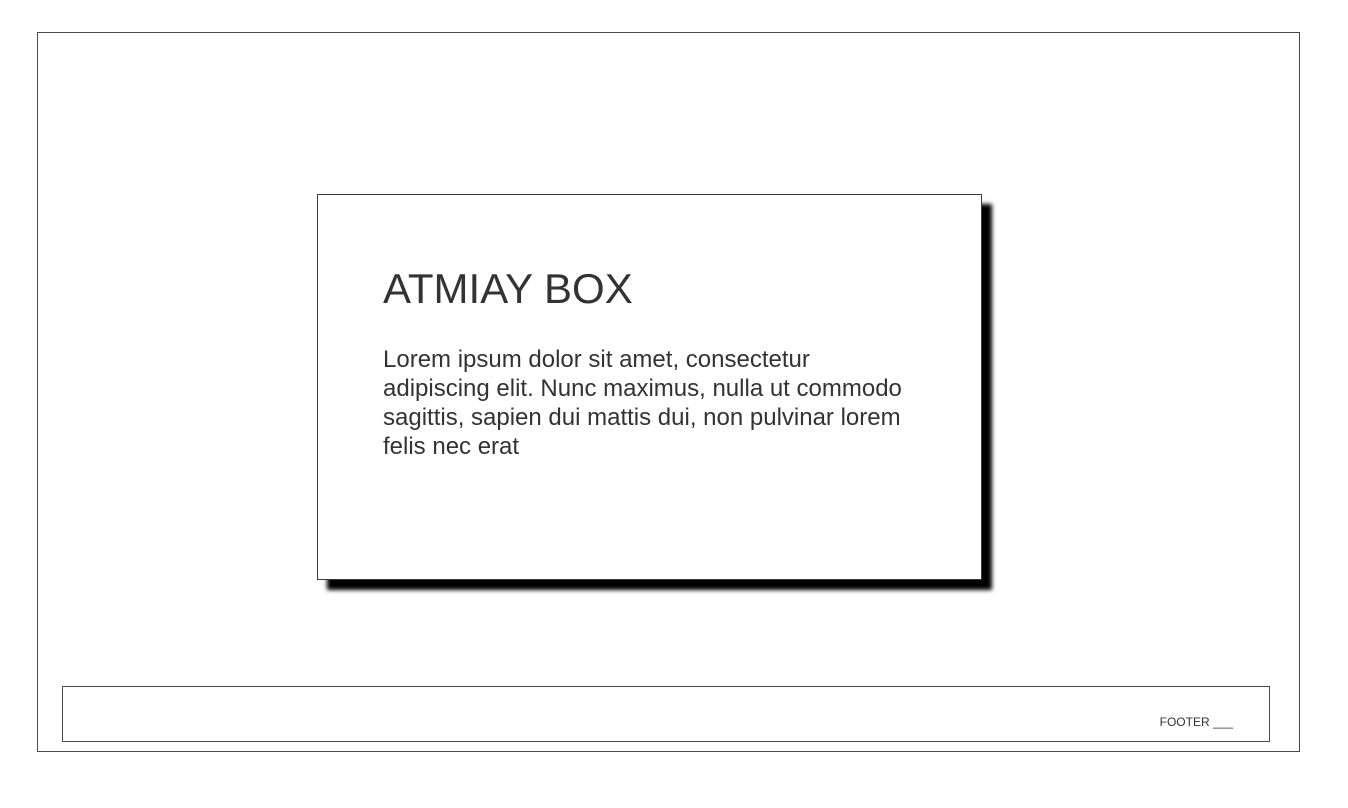 This screenshot has height=808, width=1348. What do you see at coordinates (508, 288) in the screenshot?
I see `card-title: ATMIAY BOX` at bounding box center [508, 288].